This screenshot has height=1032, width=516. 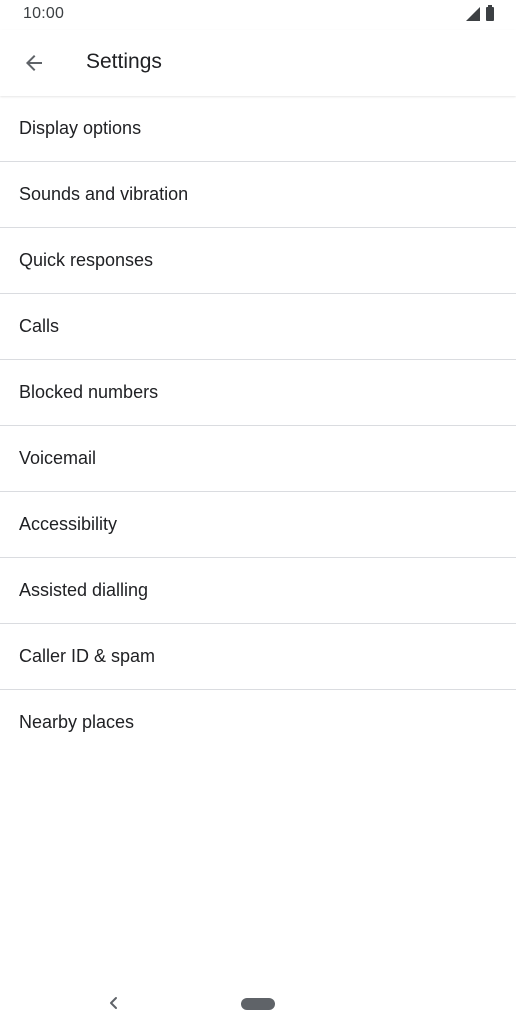 I want to click on settings-item-accessibility: Accessibility, so click(x=258, y=525).